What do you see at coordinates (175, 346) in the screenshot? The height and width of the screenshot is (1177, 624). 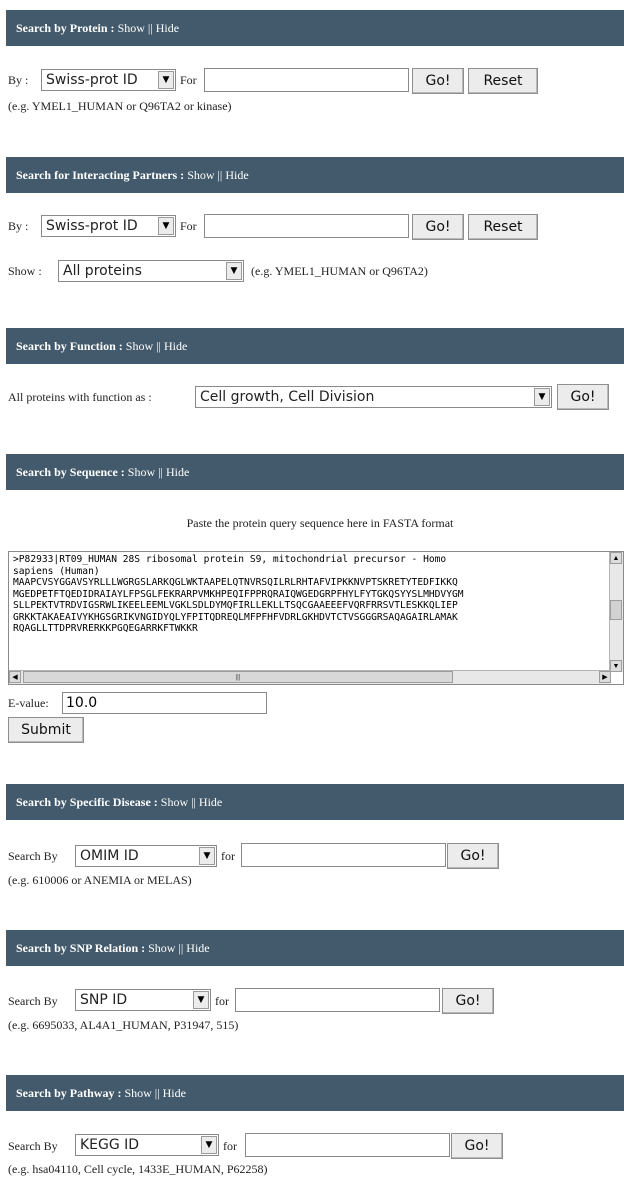 I see `function-hide-link: Hide` at bounding box center [175, 346].